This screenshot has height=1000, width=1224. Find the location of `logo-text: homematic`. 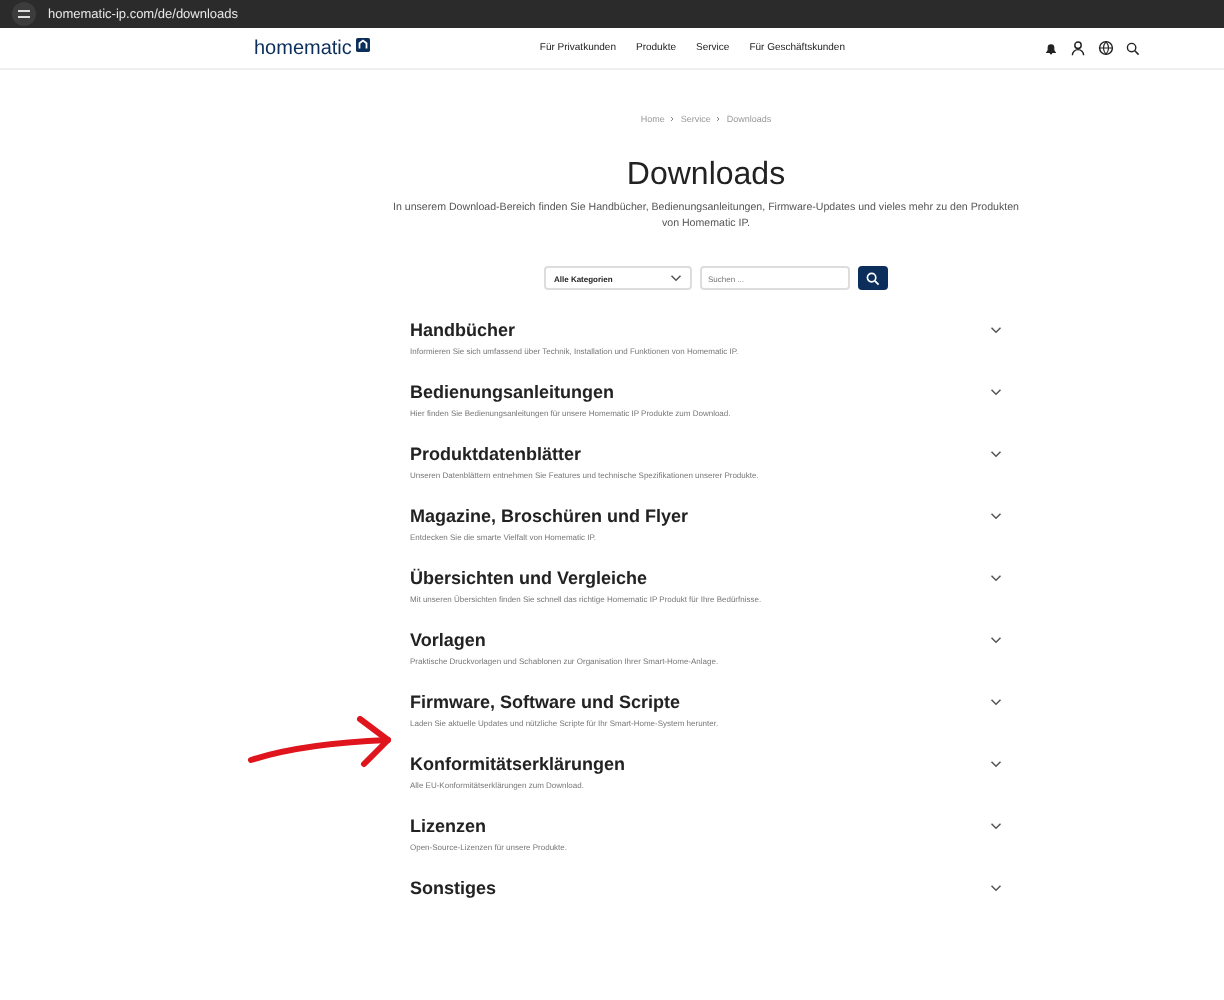

logo-text: homematic is located at coordinates (303, 48).